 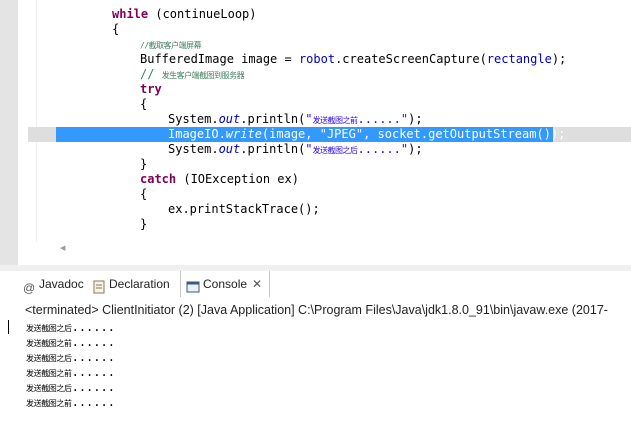 I want to click on at-icon: @, so click(x=29, y=286).